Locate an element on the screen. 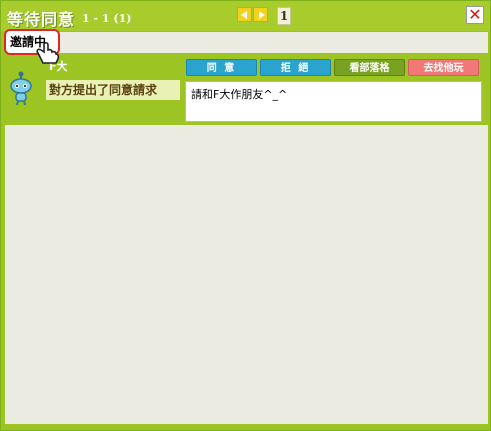  bottom-bar is located at coordinates (245, 427).